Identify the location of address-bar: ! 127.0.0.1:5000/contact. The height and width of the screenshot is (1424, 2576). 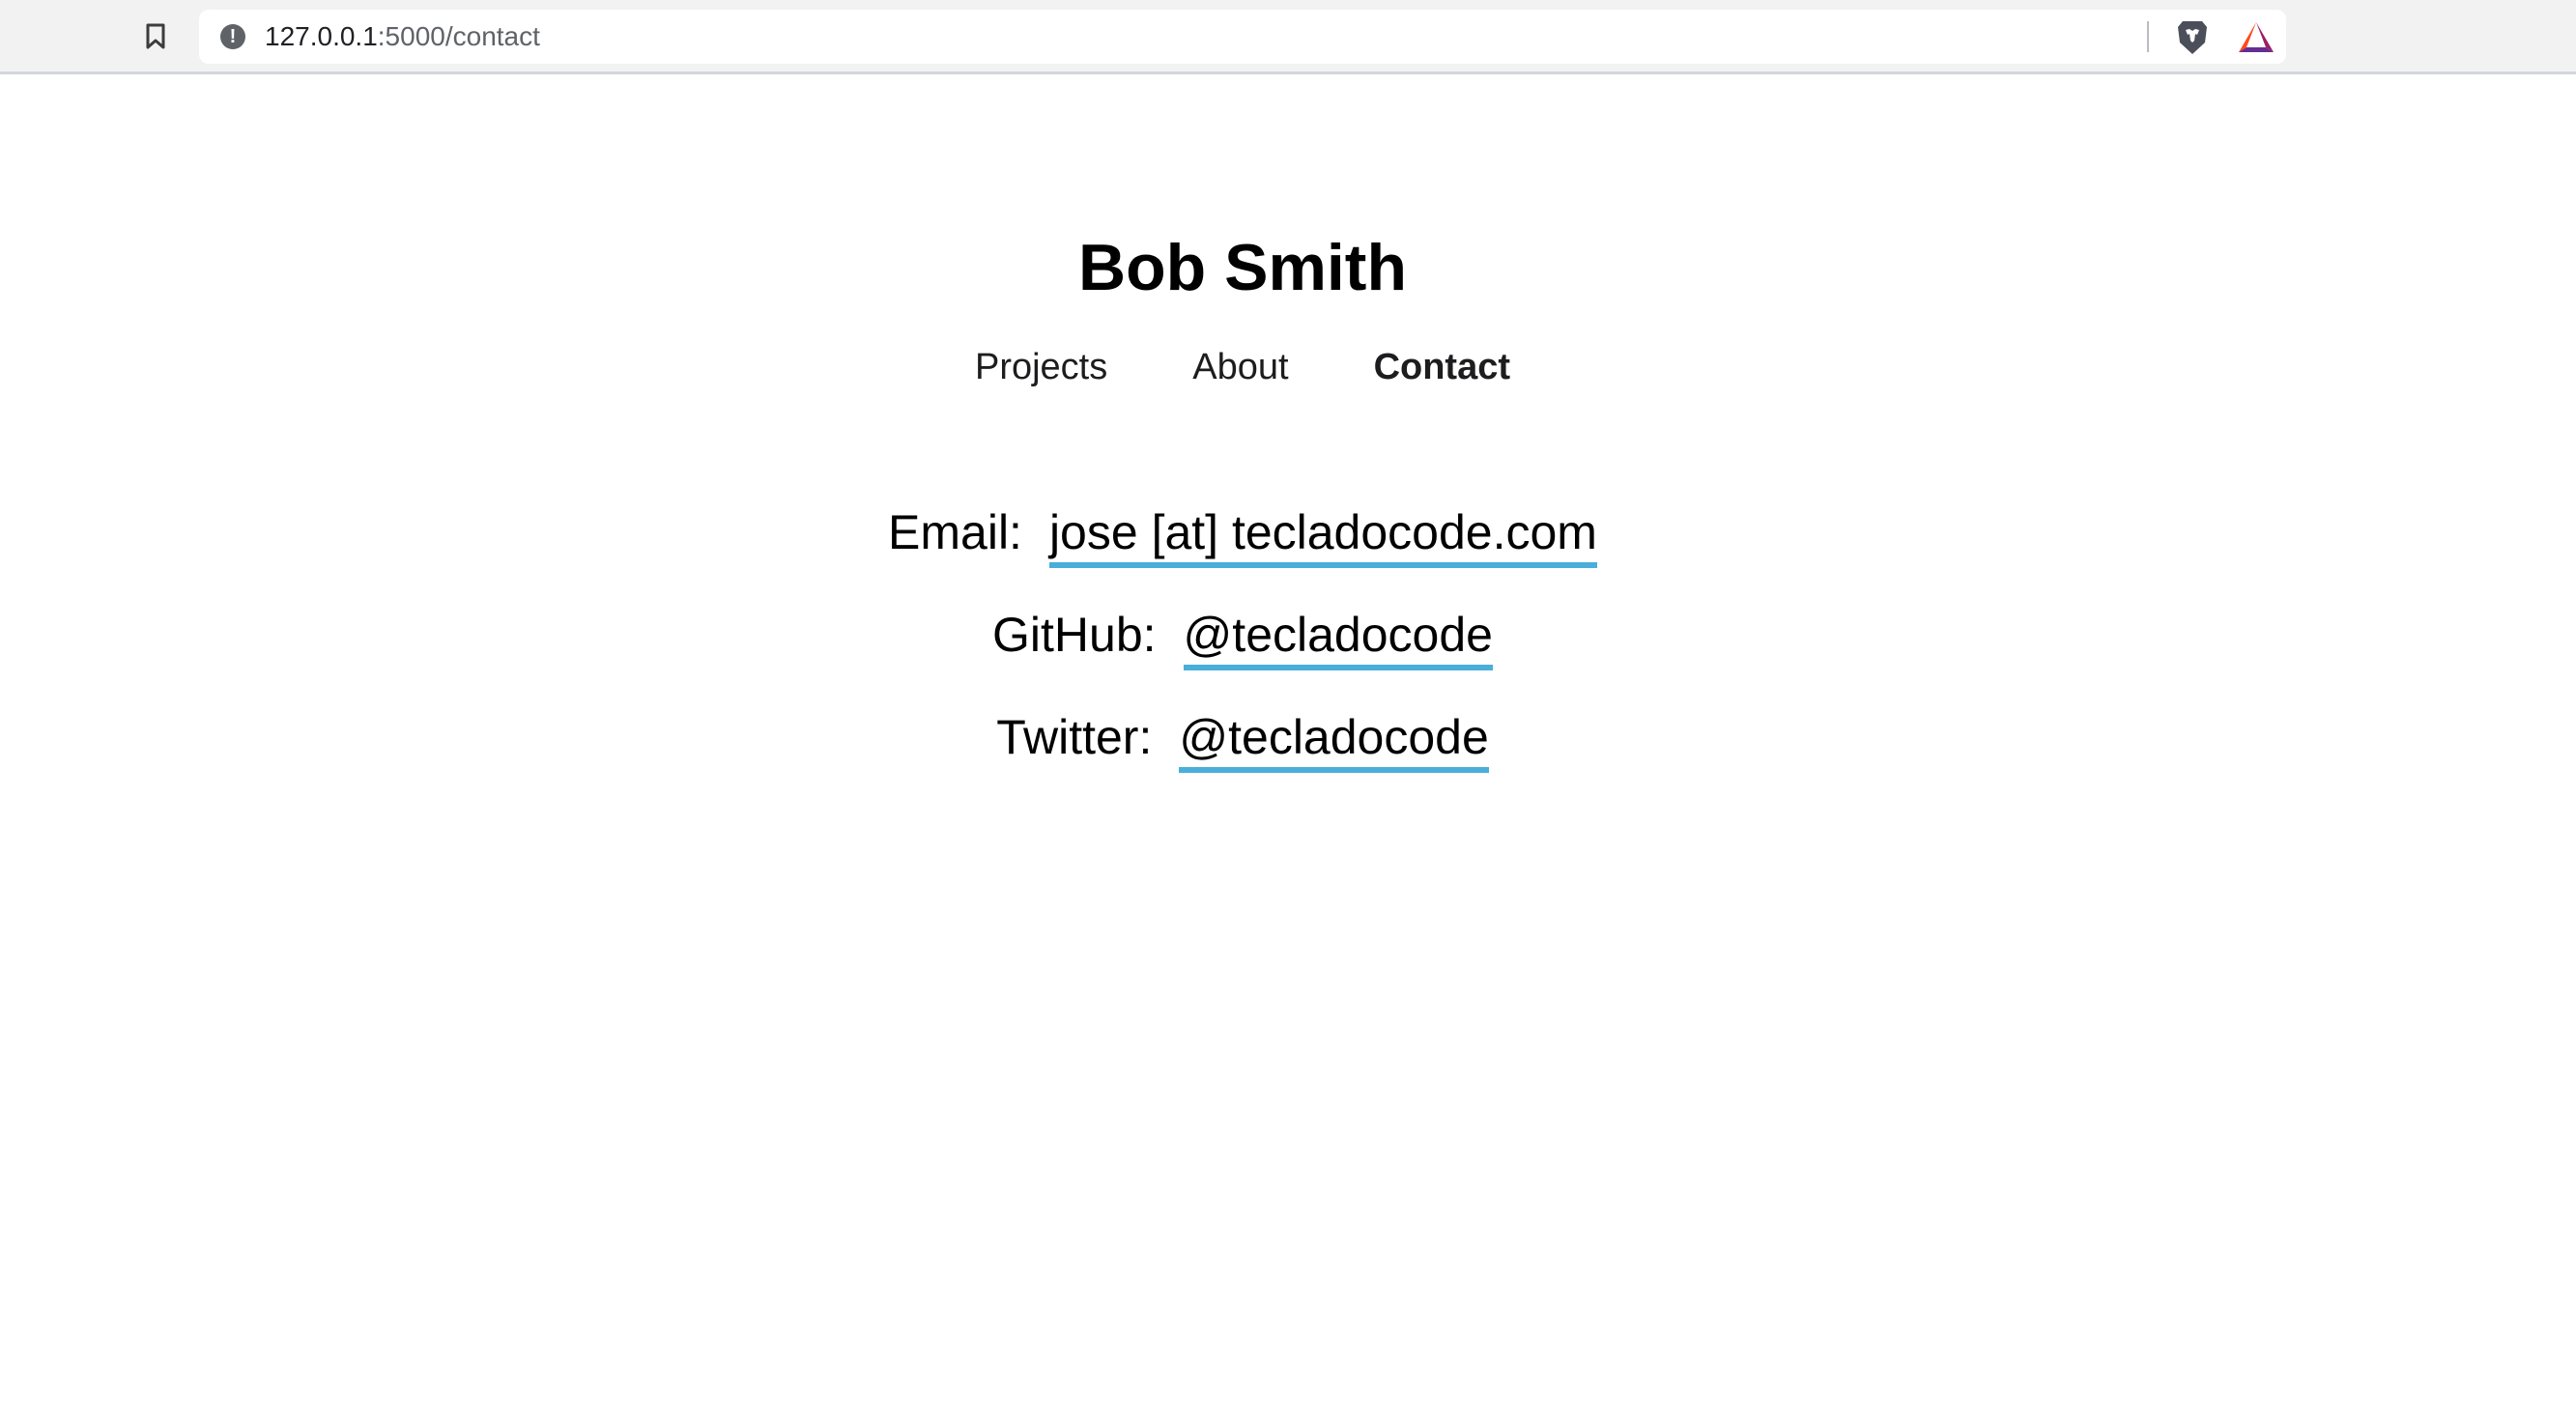
(1243, 37).